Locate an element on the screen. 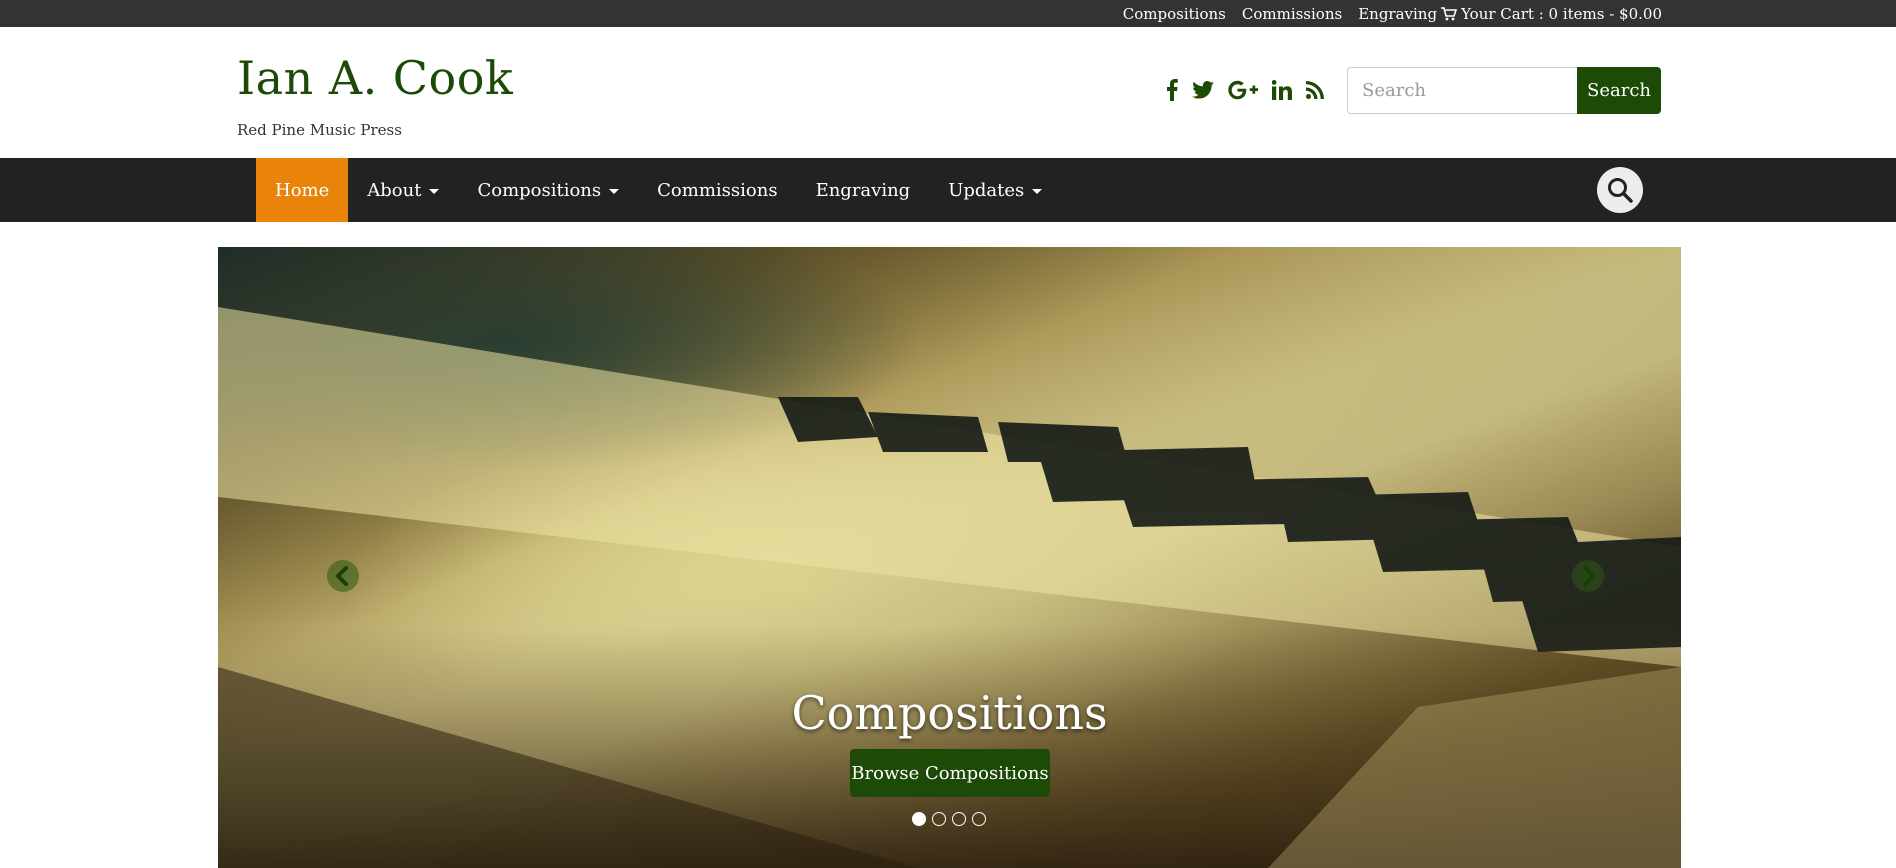 The height and width of the screenshot is (868, 1896). nav-item-commissions: Commissions is located at coordinates (717, 190).